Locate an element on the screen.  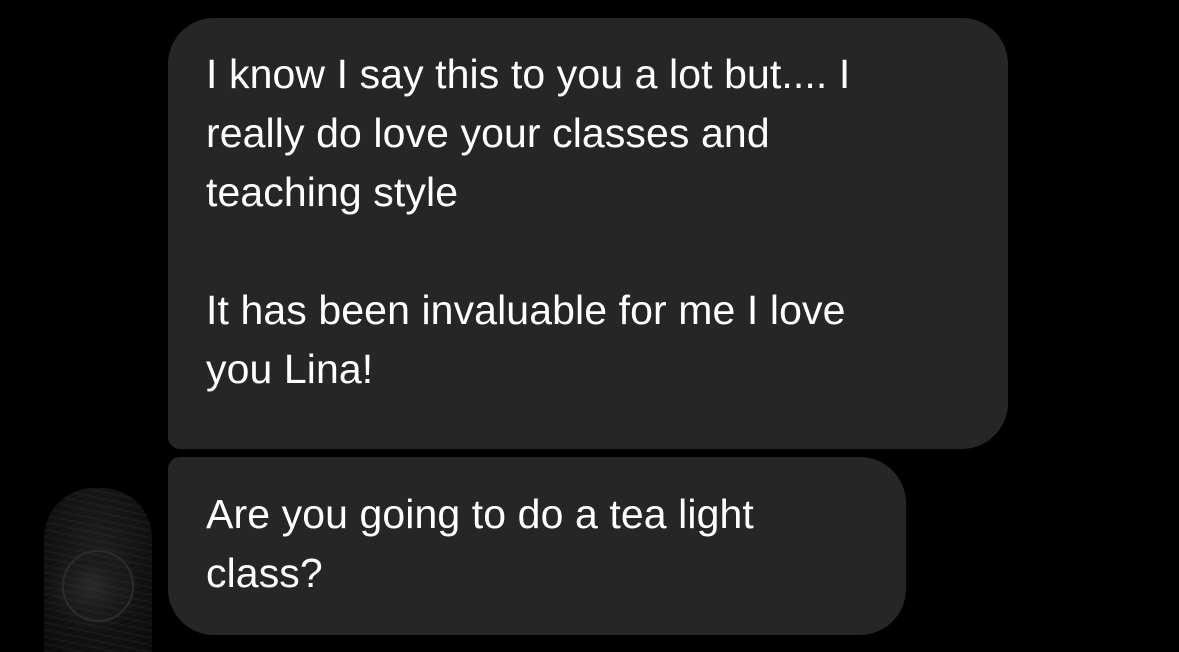
avatar-photo-detail is located at coordinates (98, 586).